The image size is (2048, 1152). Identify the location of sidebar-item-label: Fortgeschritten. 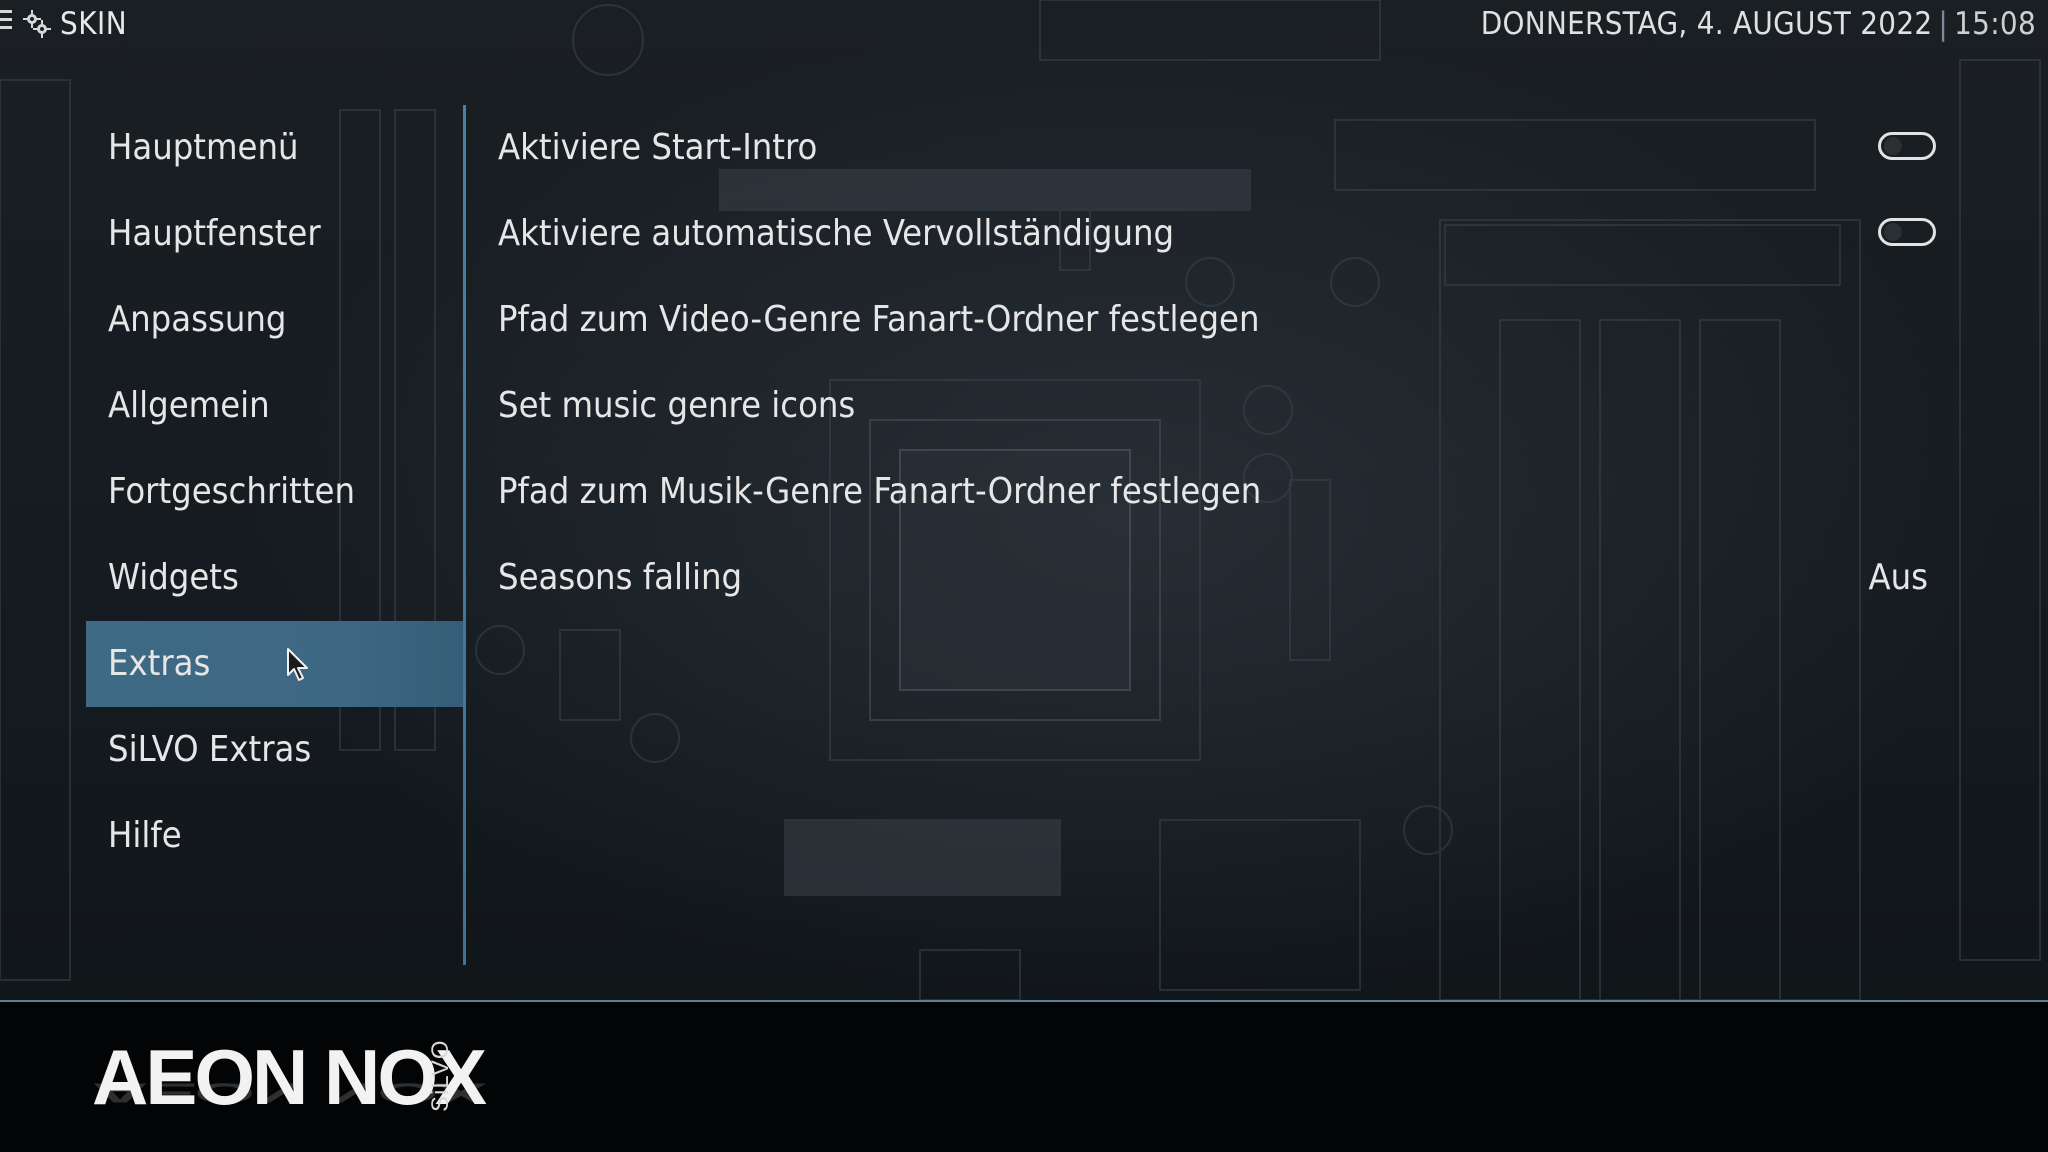
(232, 491).